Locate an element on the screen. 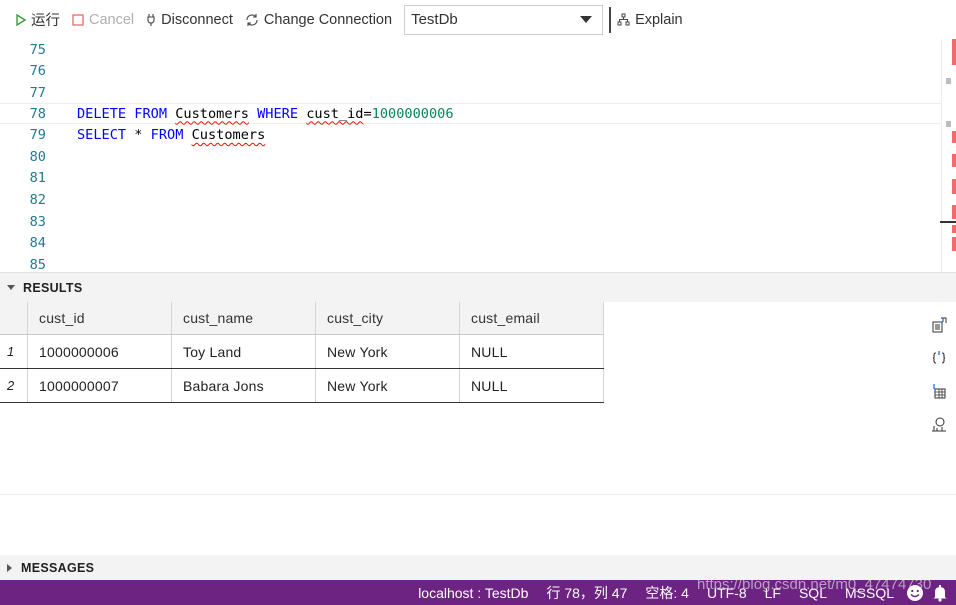  database-select: TestDb is located at coordinates (504, 19).